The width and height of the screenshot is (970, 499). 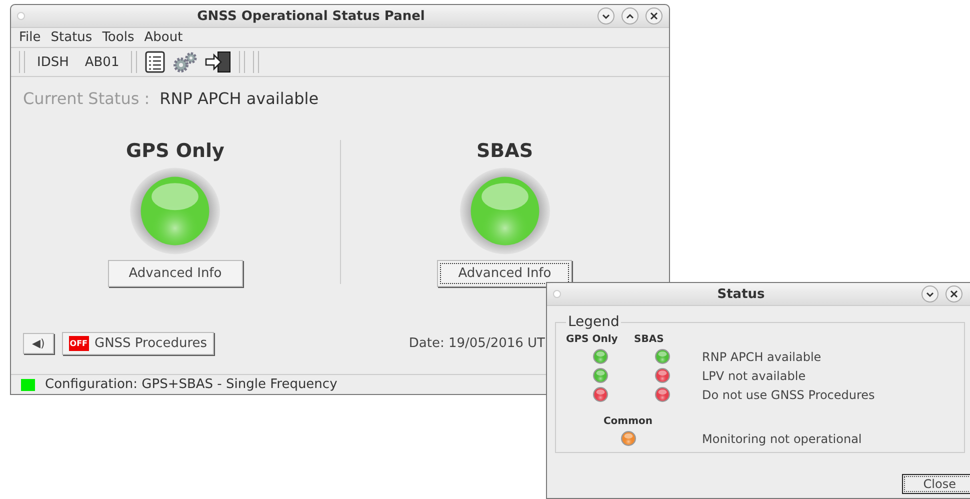 I want to click on sound-button: ◀), so click(x=38, y=343).